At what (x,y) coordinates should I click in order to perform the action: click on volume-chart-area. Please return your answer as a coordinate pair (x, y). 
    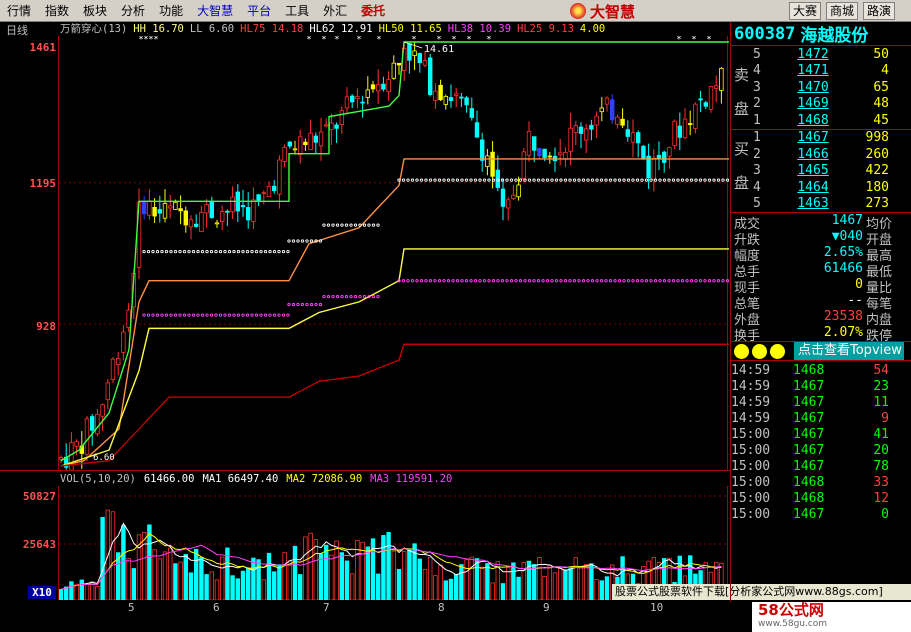
    Looking at the image, I should click on (393, 543).